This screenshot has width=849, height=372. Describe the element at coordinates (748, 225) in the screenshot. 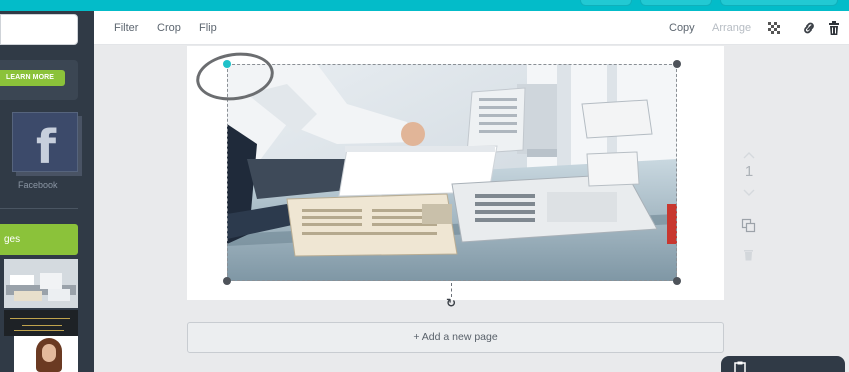

I see `duplicate-page-icon` at that location.